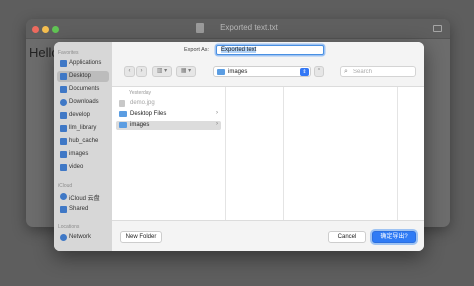 Image resolution: width=474 pixels, height=286 pixels. I want to click on sidebar-item-label: Desktop, so click(80, 76).